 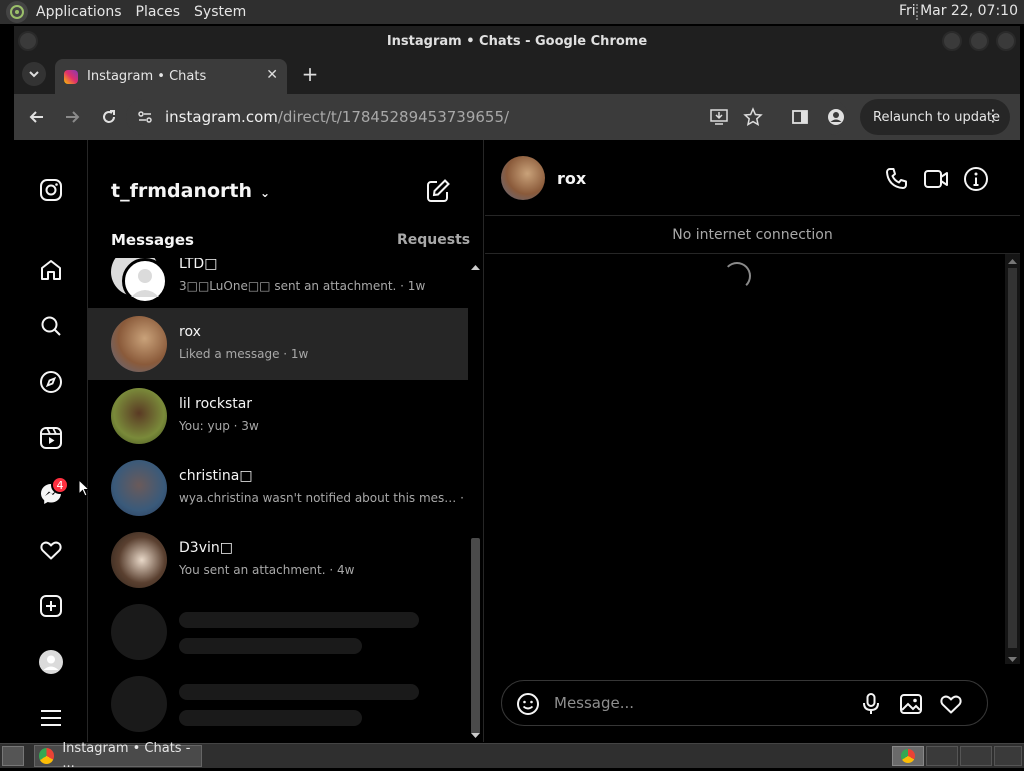 What do you see at coordinates (28, 41) in the screenshot?
I see `window-menu-button` at bounding box center [28, 41].